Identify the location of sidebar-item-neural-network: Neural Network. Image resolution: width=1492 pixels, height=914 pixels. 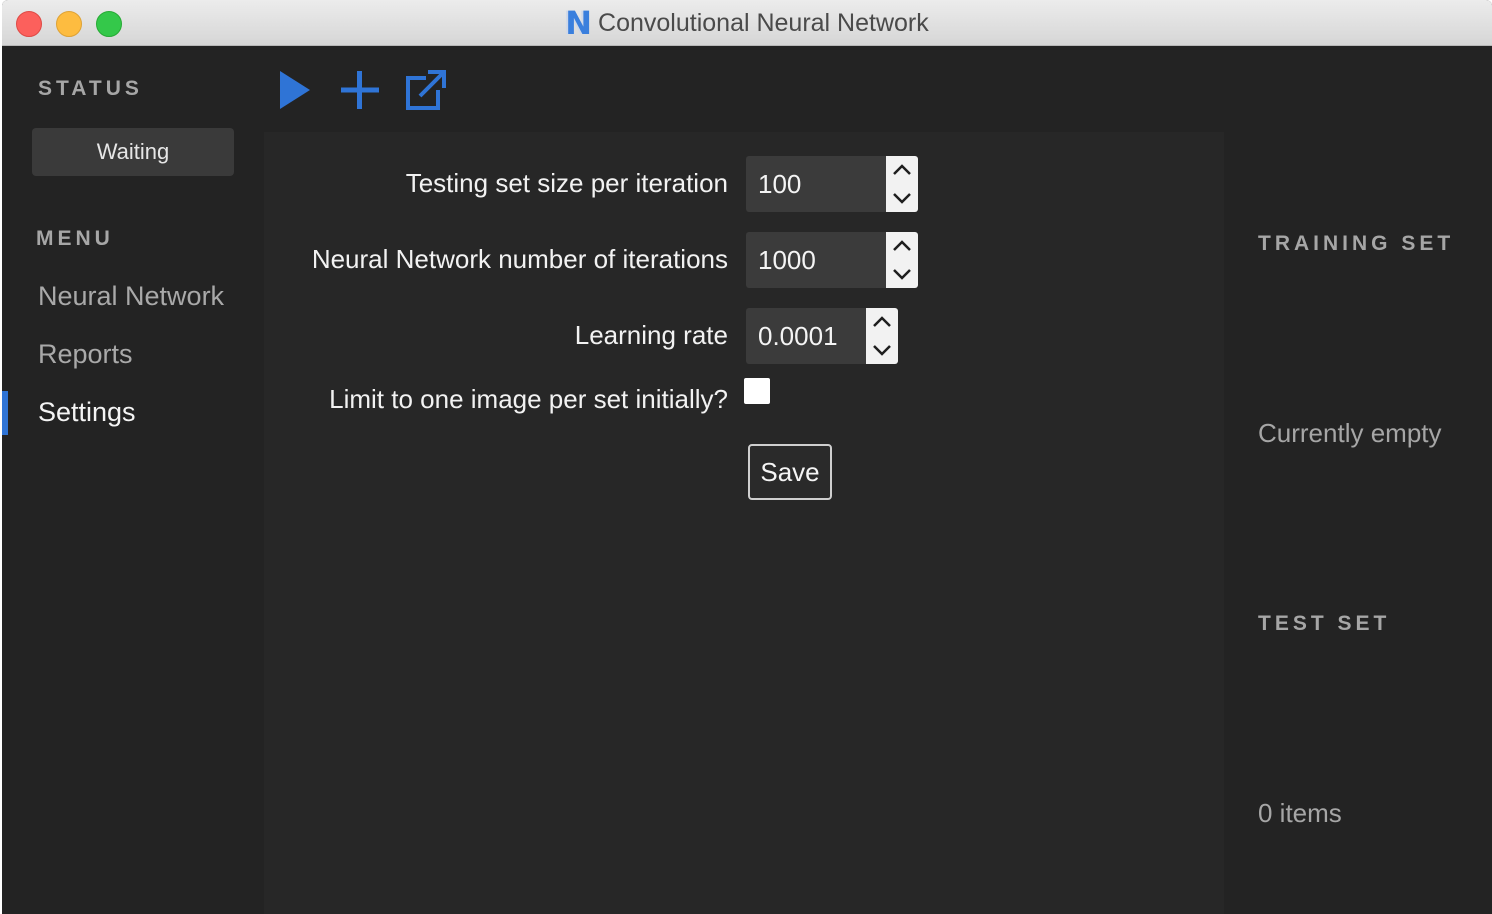
(131, 296).